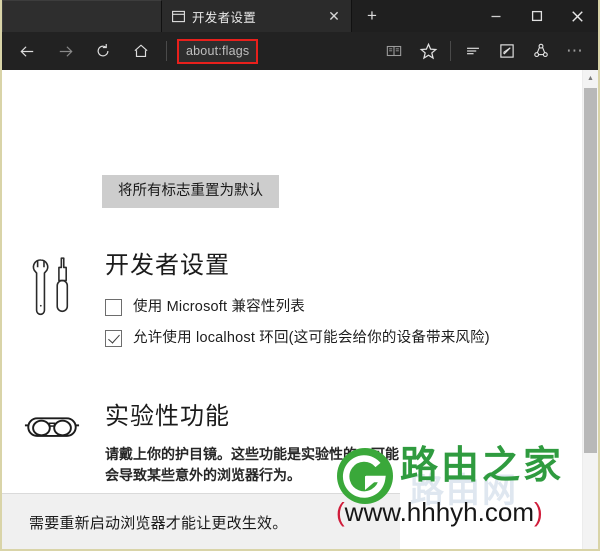 The image size is (600, 551). Describe the element at coordinates (224, 17) in the screenshot. I see `tab-title: 开发者设置` at that location.